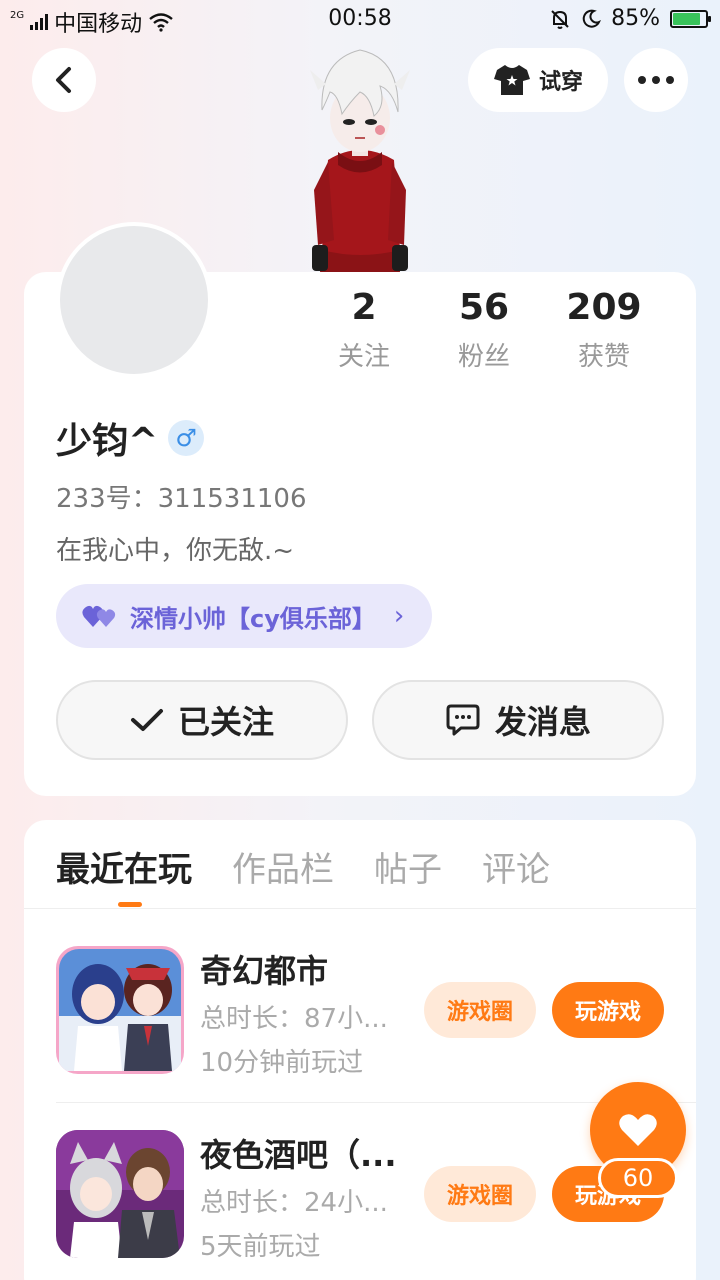 This screenshot has width=720, height=1280. What do you see at coordinates (516, 866) in the screenshot?
I see `tab-comments: 评论` at bounding box center [516, 866].